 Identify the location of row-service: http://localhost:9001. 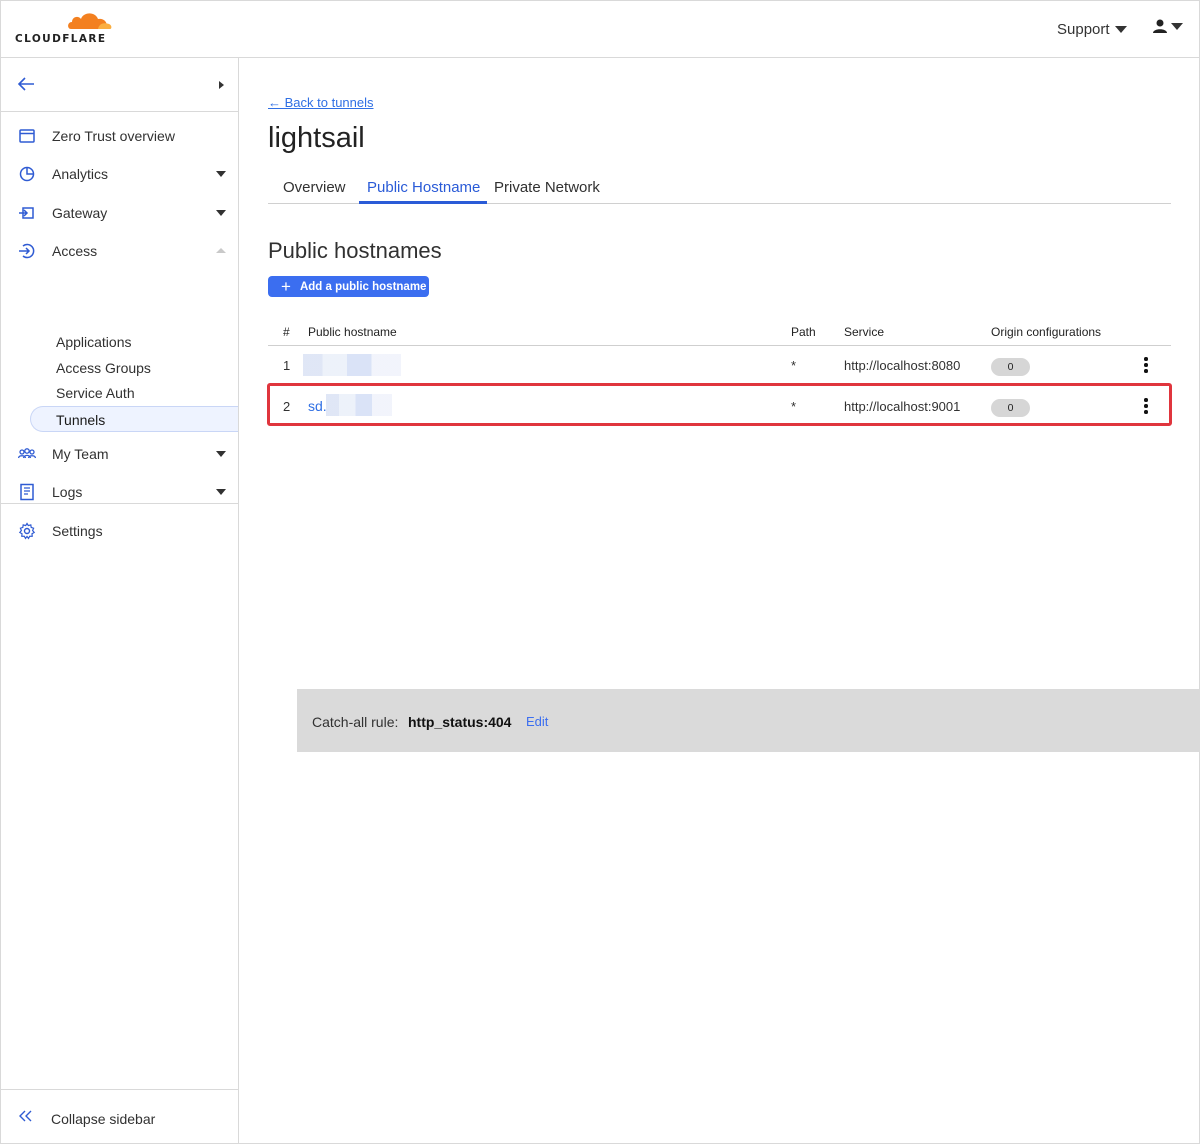
(902, 406).